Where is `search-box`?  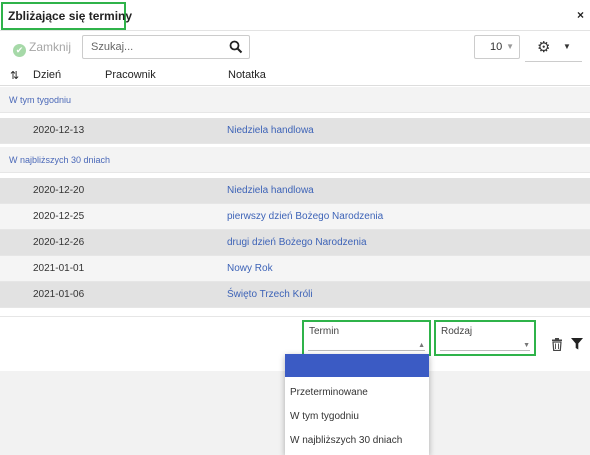
search-box is located at coordinates (166, 47).